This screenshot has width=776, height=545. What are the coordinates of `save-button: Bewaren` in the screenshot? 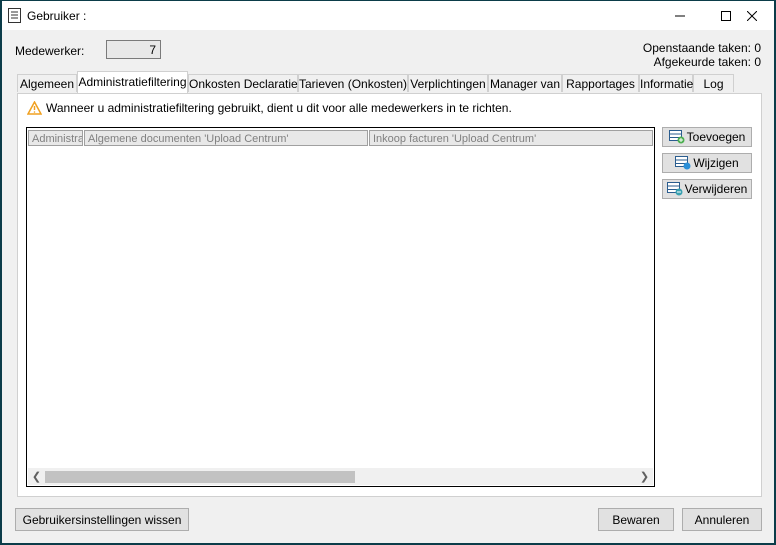 It's located at (636, 519).